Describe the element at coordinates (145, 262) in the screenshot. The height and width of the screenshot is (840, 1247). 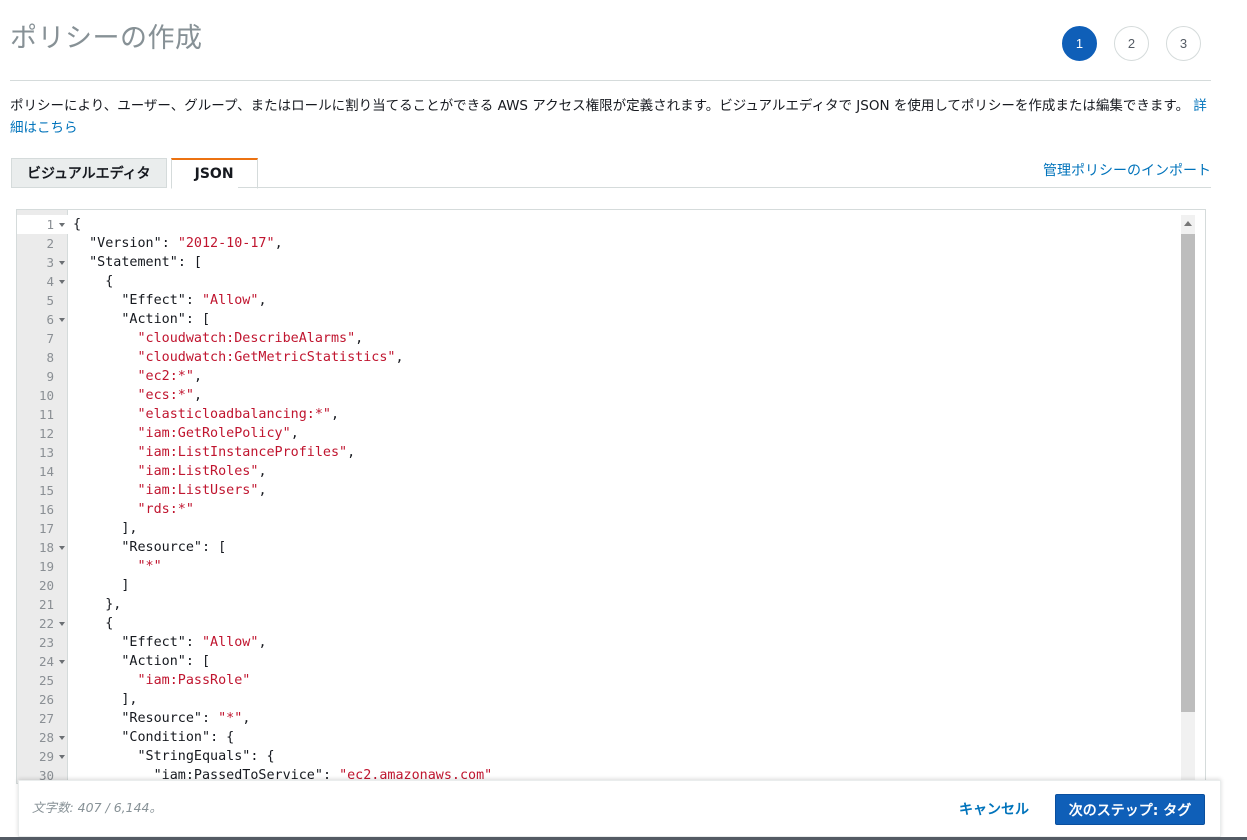
I see `code-text: "Statement": [` at that location.